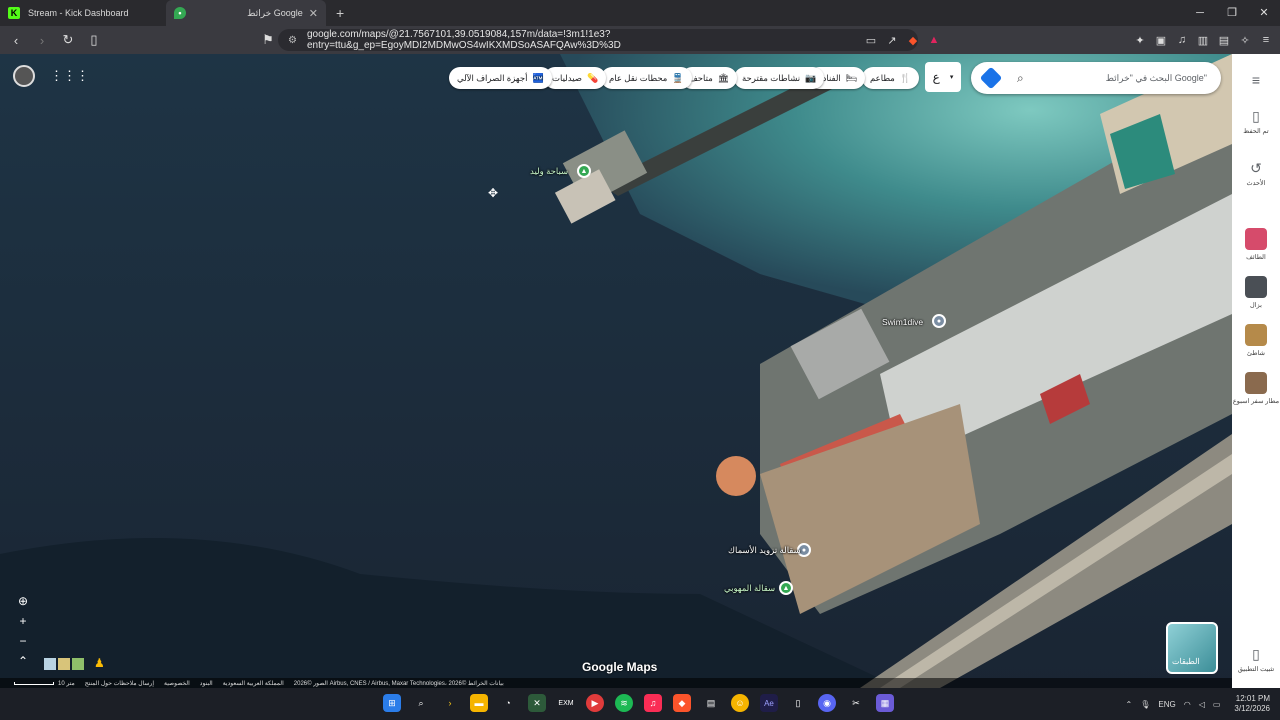 The width and height of the screenshot is (1280, 720). Describe the element at coordinates (392, 703) in the screenshot. I see `start-icon: ⊞` at that location.